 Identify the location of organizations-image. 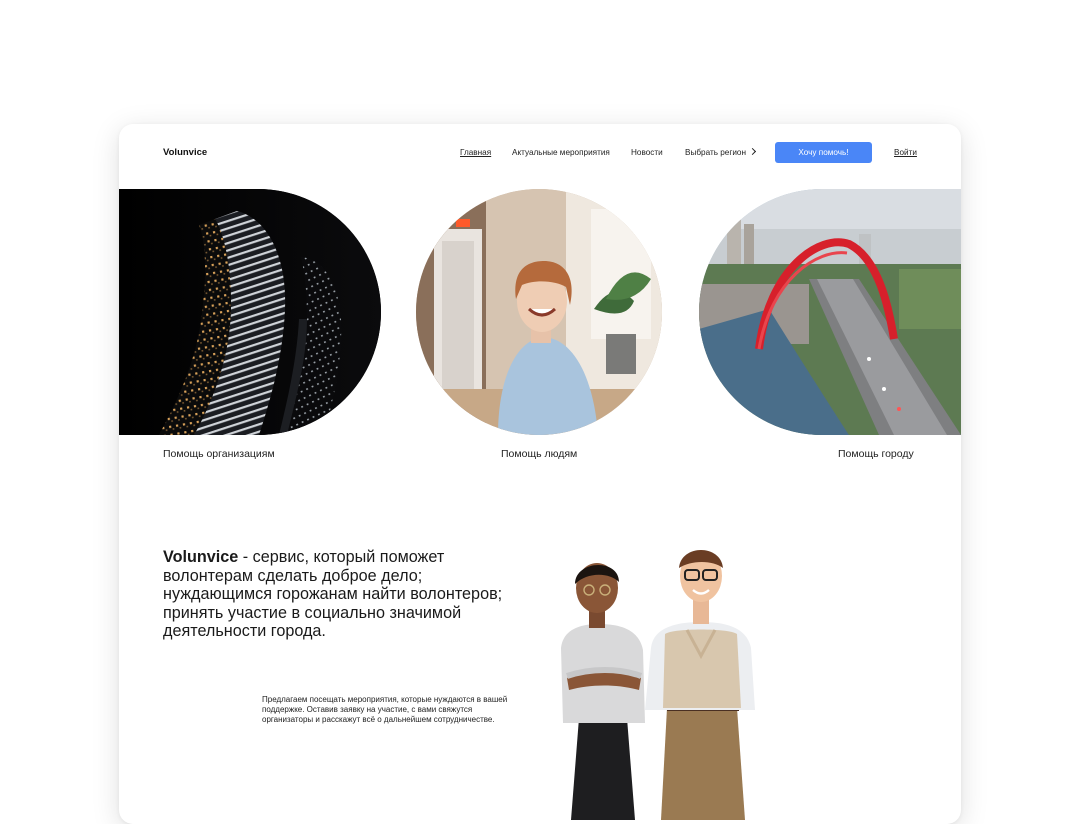
(250, 312).